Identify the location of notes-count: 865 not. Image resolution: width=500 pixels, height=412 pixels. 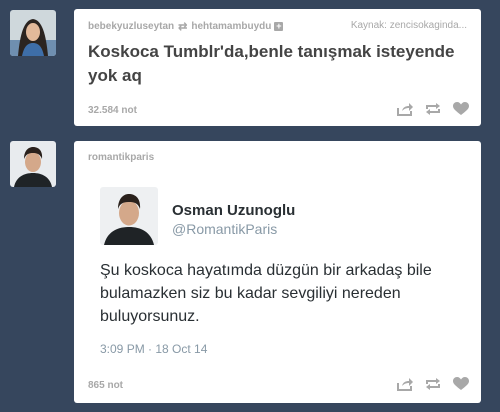
(105, 385).